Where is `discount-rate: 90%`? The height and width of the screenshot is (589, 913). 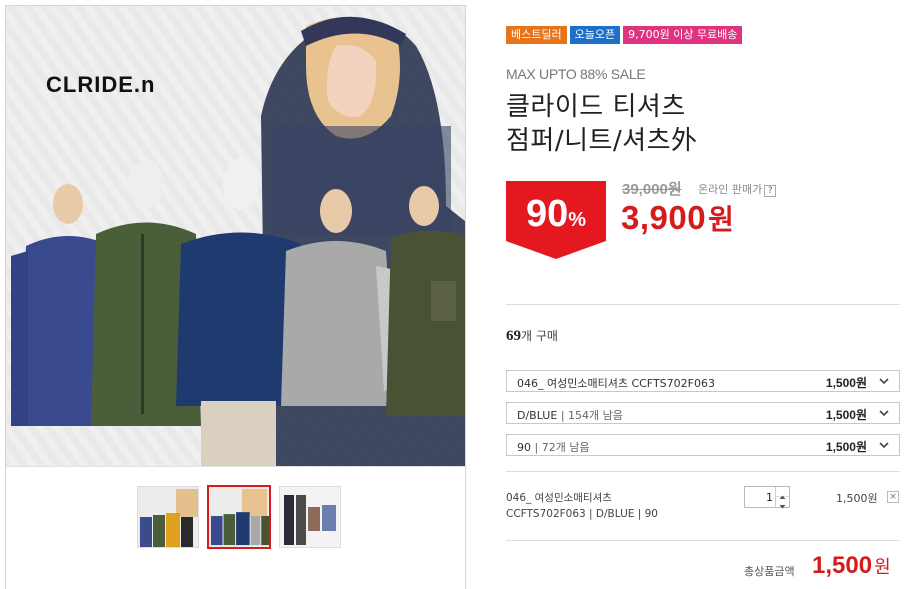 discount-rate: 90% is located at coordinates (556, 214).